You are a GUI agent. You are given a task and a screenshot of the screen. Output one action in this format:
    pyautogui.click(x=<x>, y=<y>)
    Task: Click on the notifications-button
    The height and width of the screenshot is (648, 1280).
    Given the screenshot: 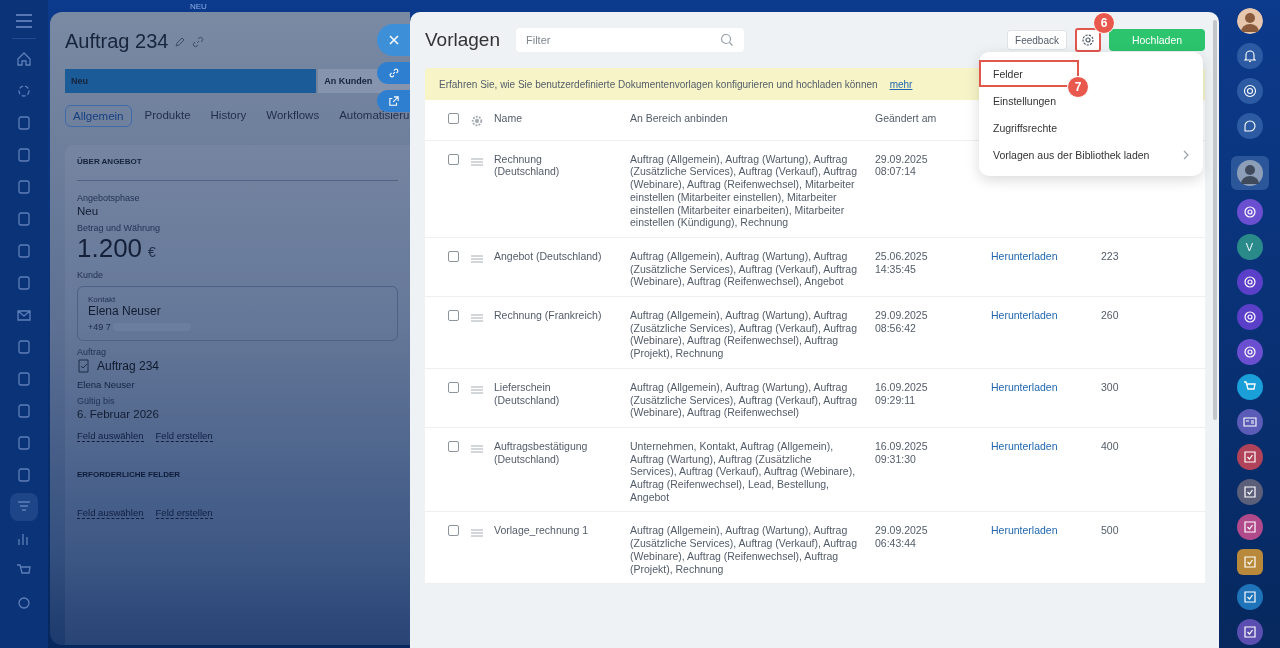 What is the action you would take?
    pyautogui.click(x=1249, y=56)
    